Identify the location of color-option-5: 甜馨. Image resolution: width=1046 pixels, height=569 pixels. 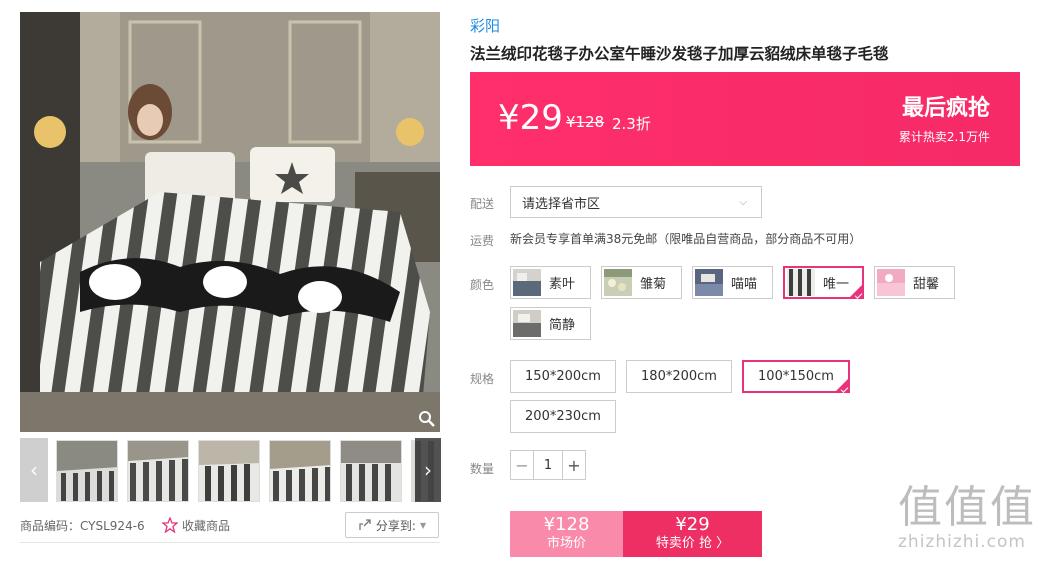
(914, 282).